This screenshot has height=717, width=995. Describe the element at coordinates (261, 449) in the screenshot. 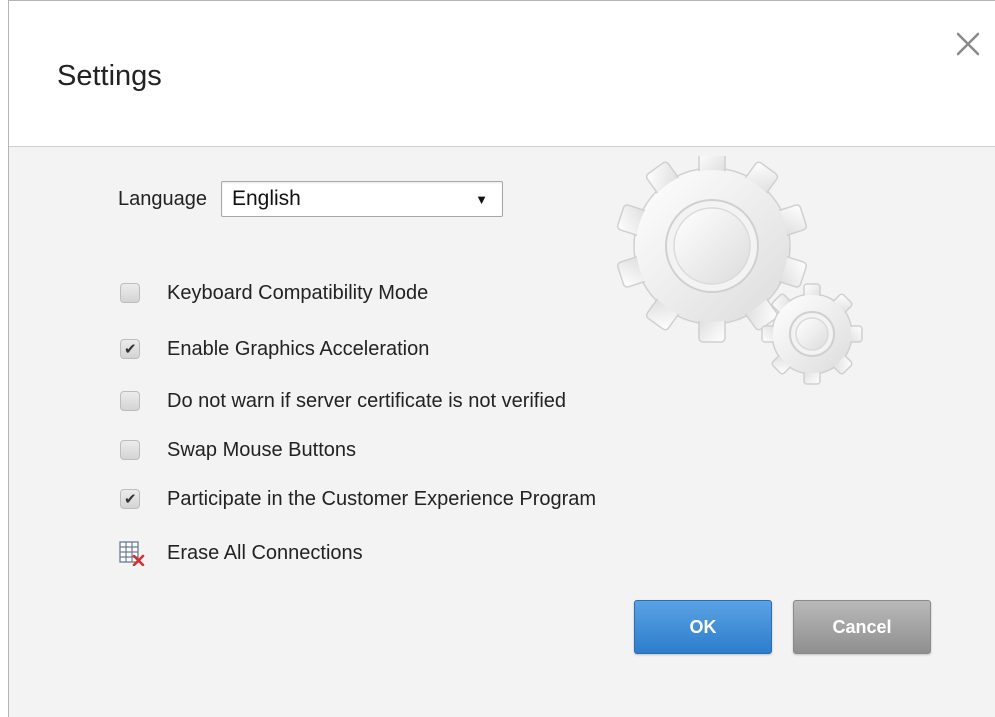

I see `option-label: Swap Mouse Buttons` at that location.